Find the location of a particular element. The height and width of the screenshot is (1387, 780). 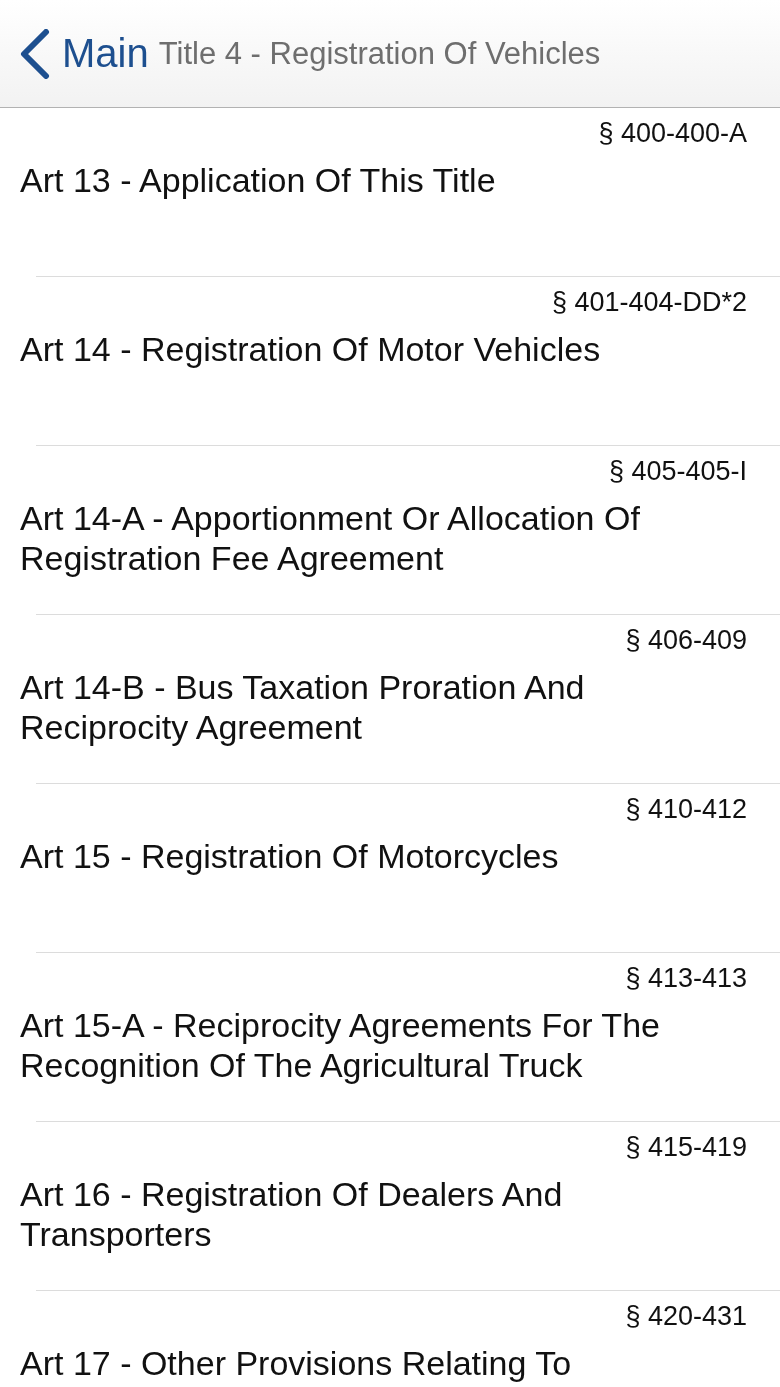

section-range: § 410-412 is located at coordinates (686, 809).